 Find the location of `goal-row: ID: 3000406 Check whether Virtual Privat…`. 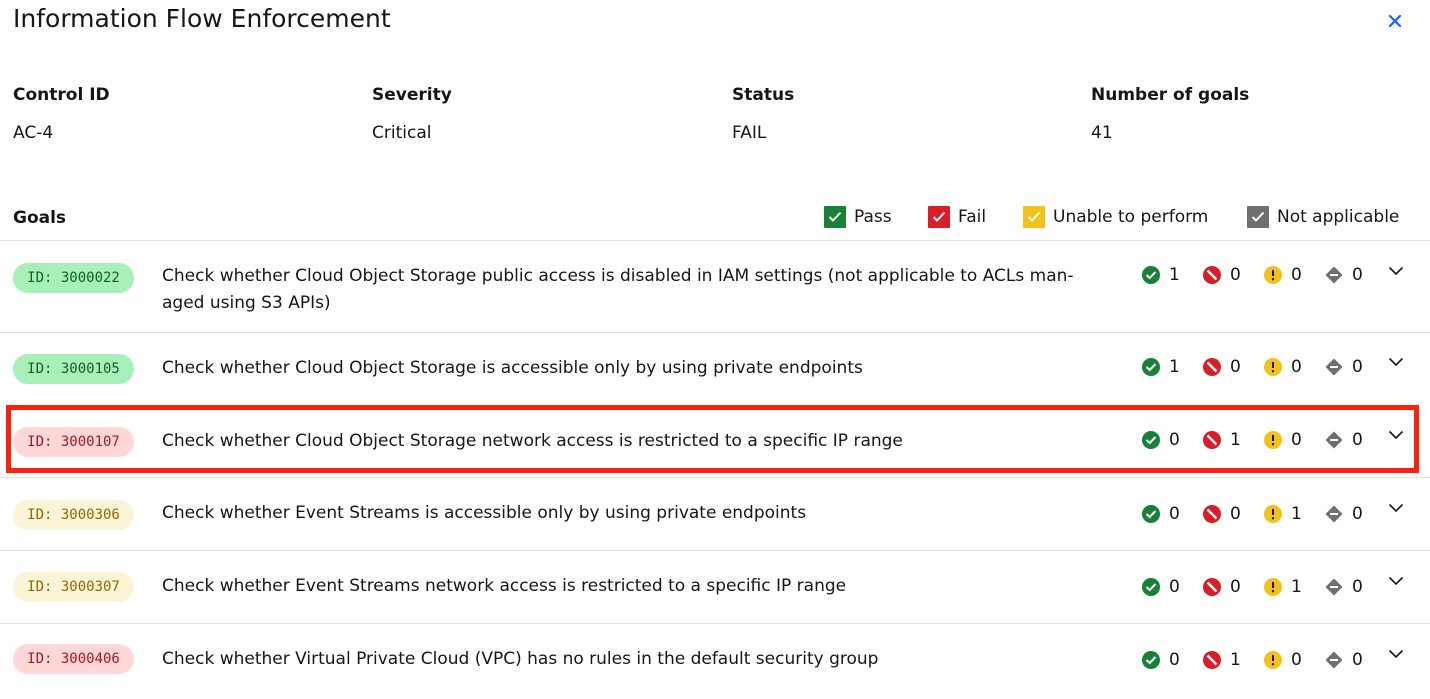

goal-row: ID: 3000406 Check whether Virtual Privat… is located at coordinates (715, 661).